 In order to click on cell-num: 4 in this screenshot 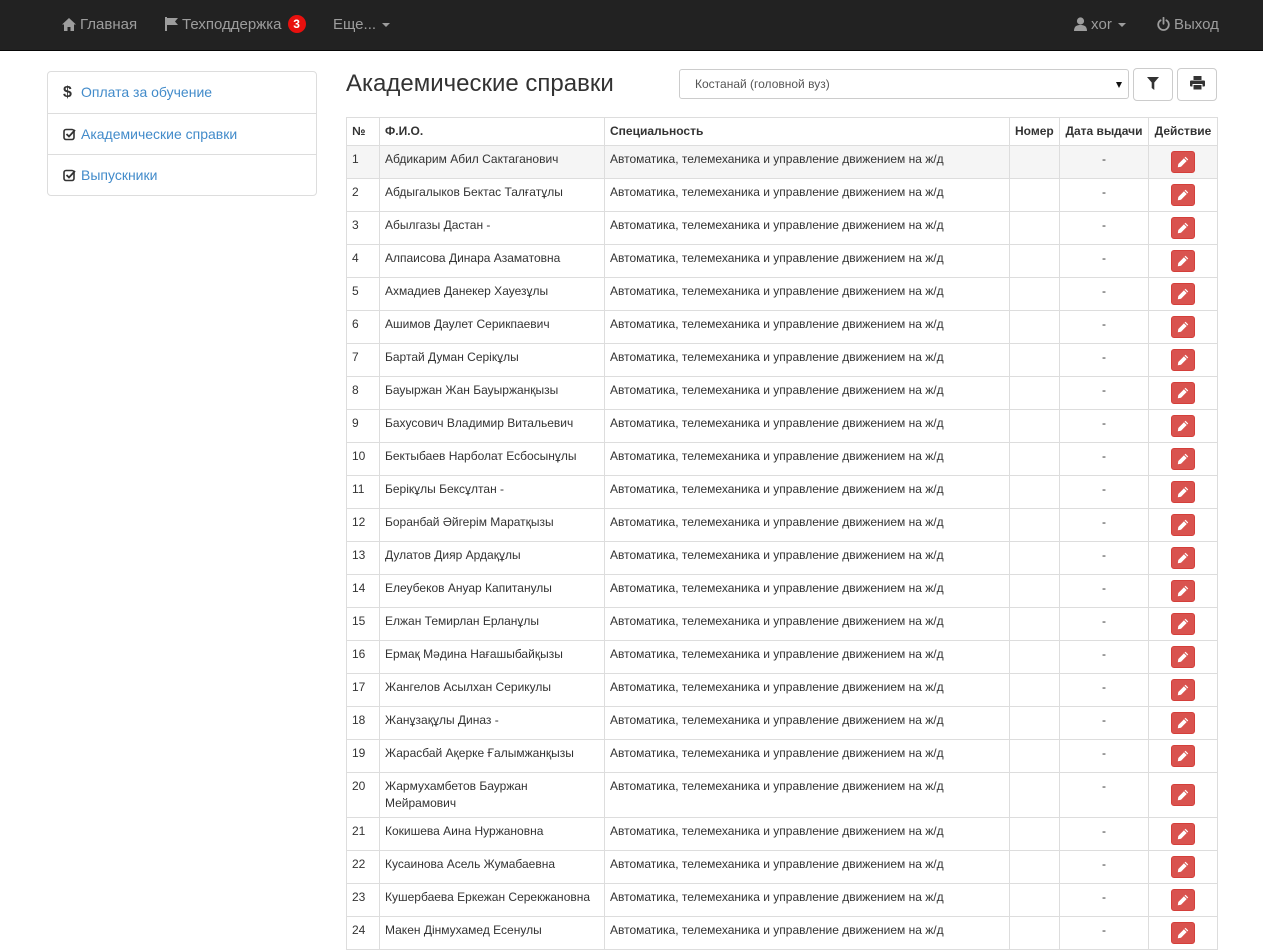, I will do `click(363, 261)`.